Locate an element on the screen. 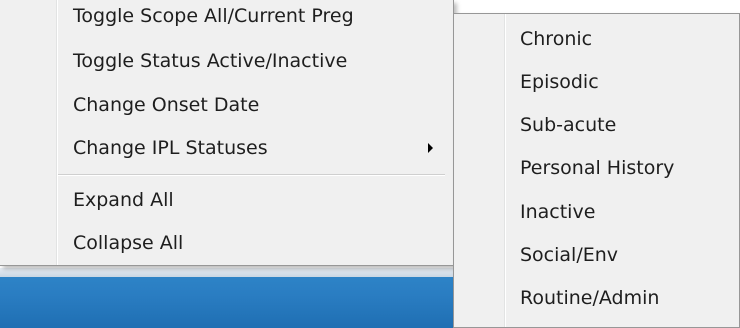 The height and width of the screenshot is (328, 740). submenu-item-inactive: Inactive is located at coordinates (620, 212).